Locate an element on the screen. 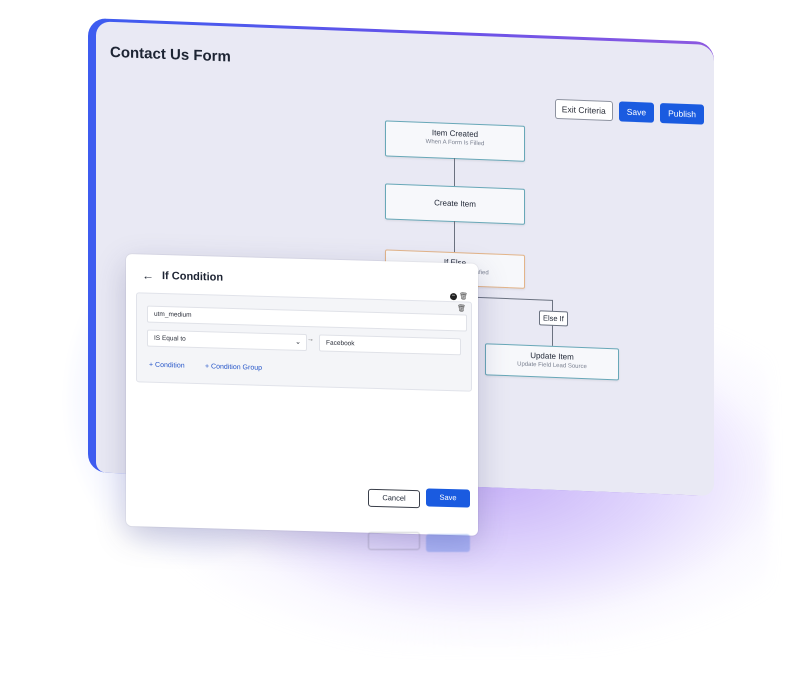 Image resolution: width=800 pixels, height=692 pixels. operator-select: IS Equal to ⌄ is located at coordinates (227, 340).